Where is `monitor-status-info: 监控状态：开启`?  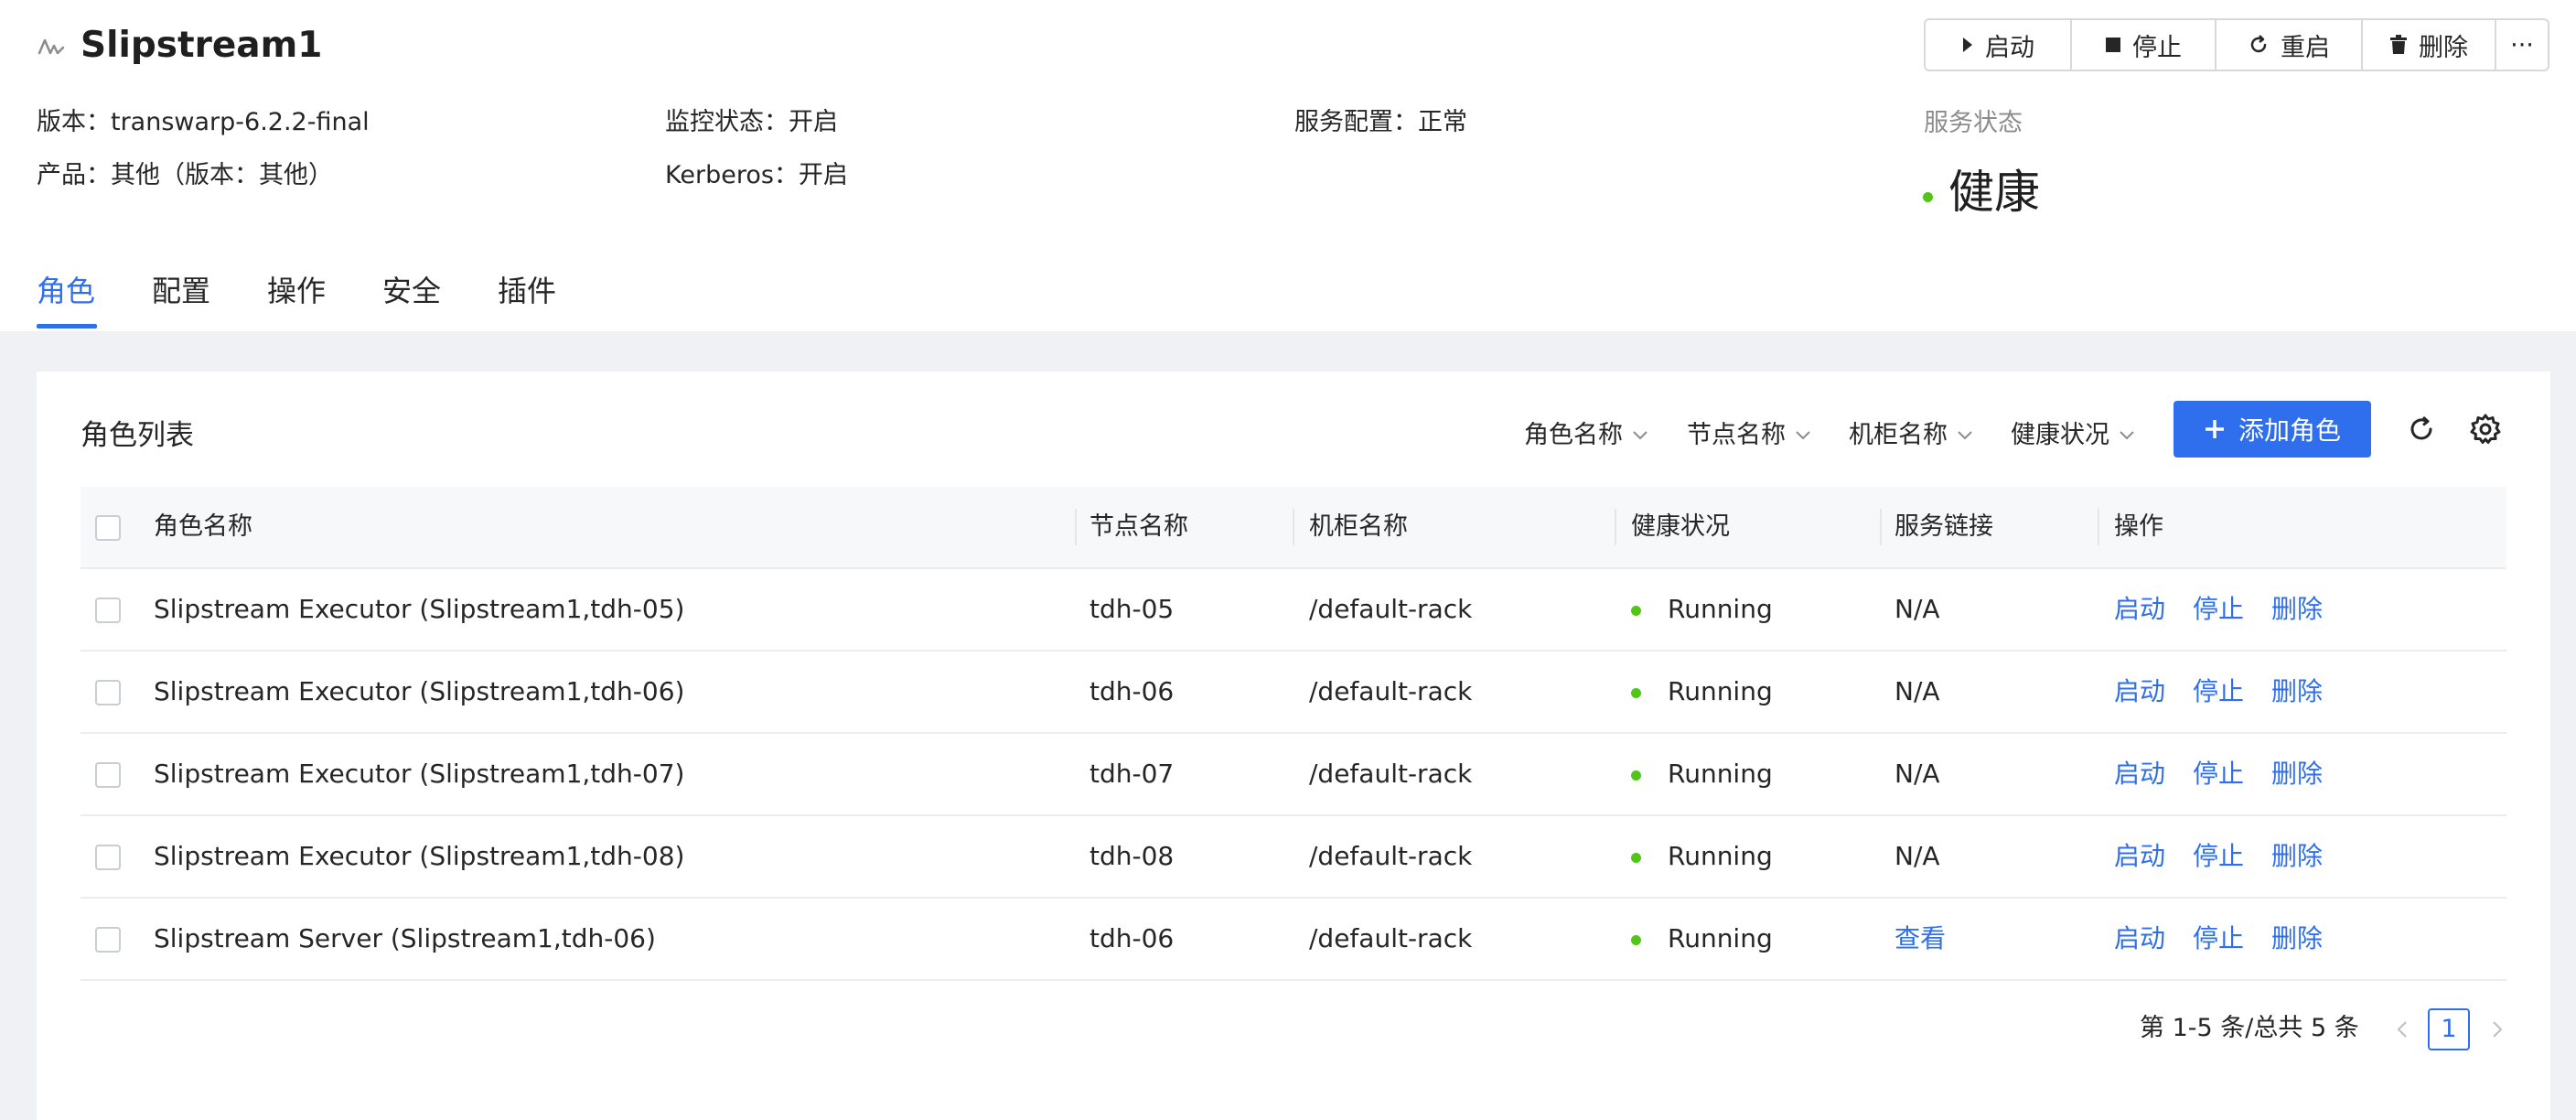 monitor-status-info: 监控状态：开启 is located at coordinates (751, 122).